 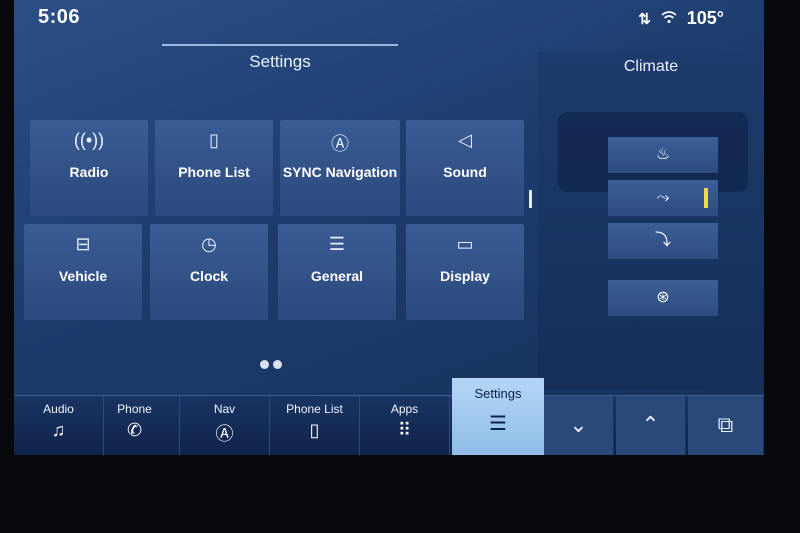 I want to click on nav-phone: Phone ✆, so click(x=135, y=425).